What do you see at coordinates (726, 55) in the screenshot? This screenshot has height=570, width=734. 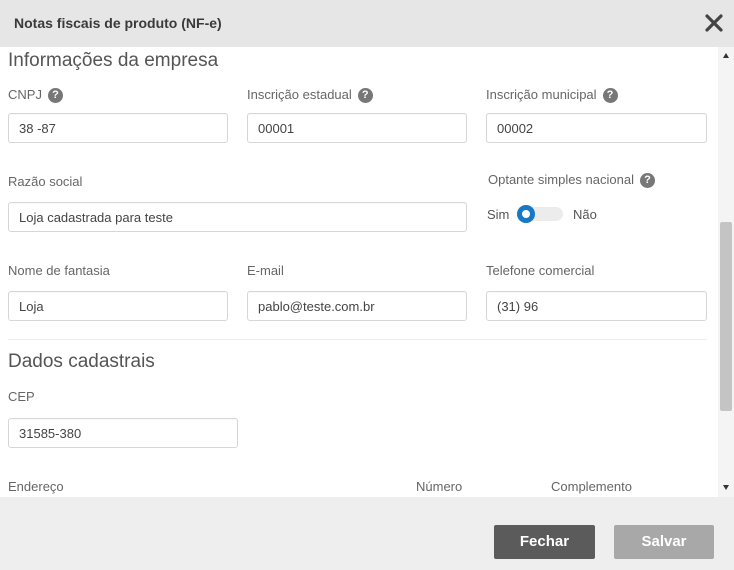 I see `scroll-up-arrow-icon` at bounding box center [726, 55].